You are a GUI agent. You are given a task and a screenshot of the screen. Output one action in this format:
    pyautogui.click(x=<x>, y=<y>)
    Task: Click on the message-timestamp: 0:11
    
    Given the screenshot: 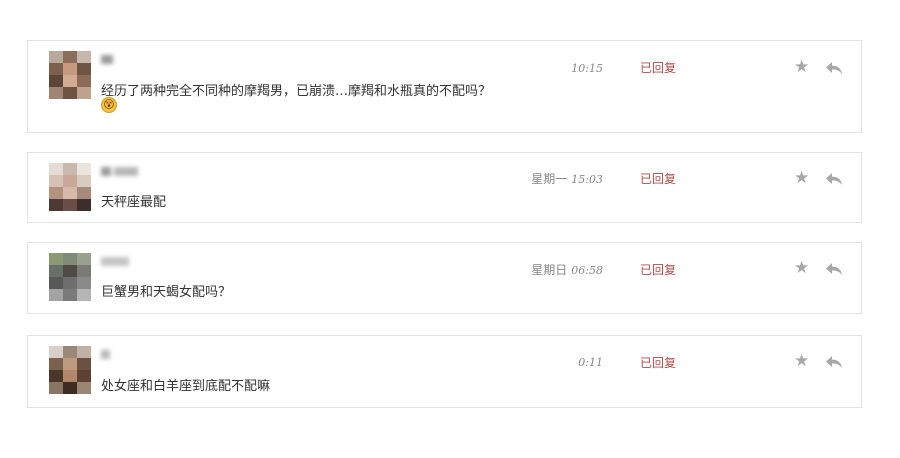 What is the action you would take?
    pyautogui.click(x=590, y=362)
    